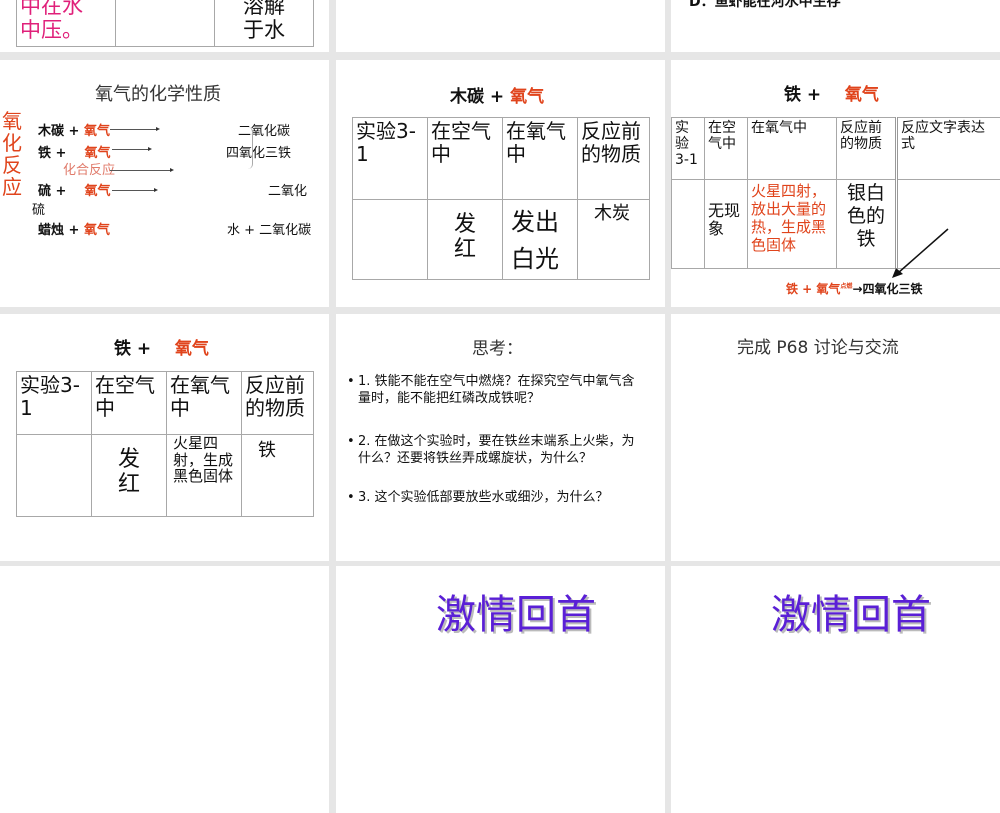 This screenshot has width=1000, height=813. I want to click on slide-thumbnail-11: 激情回首, so click(500, 689).